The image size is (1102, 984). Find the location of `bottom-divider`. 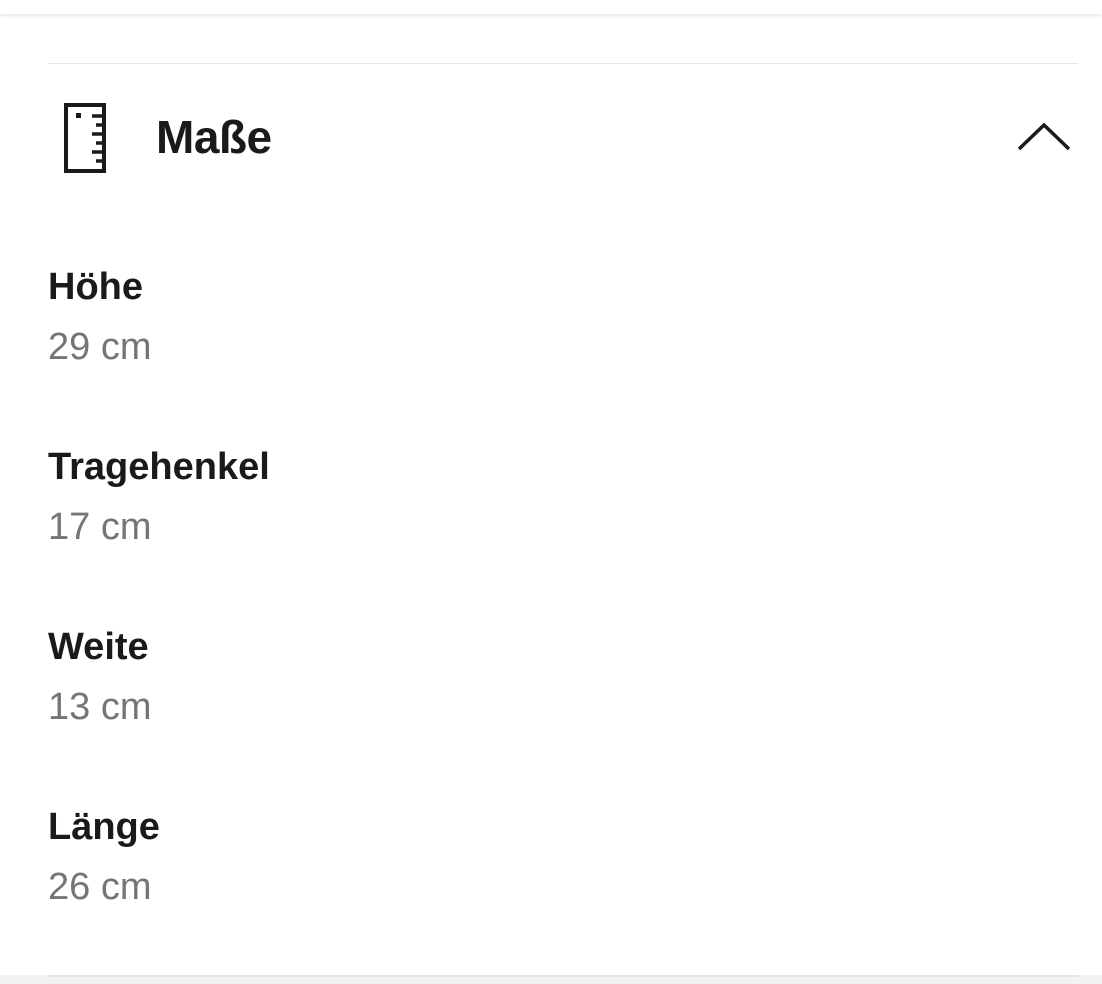

bottom-divider is located at coordinates (563, 976).